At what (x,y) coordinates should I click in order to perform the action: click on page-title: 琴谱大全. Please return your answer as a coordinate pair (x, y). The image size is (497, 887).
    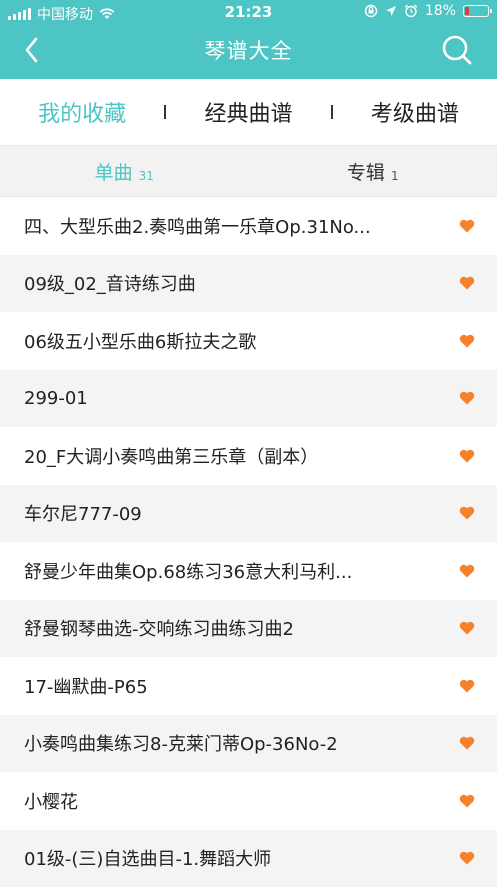
    Looking at the image, I should click on (248, 50).